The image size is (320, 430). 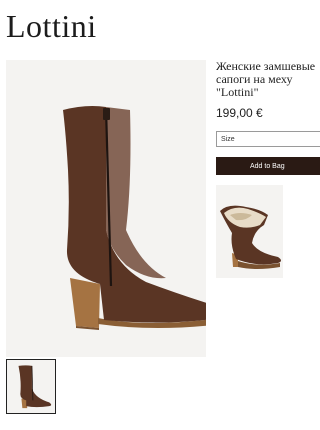 I want to click on size-select: Size, so click(x=268, y=139).